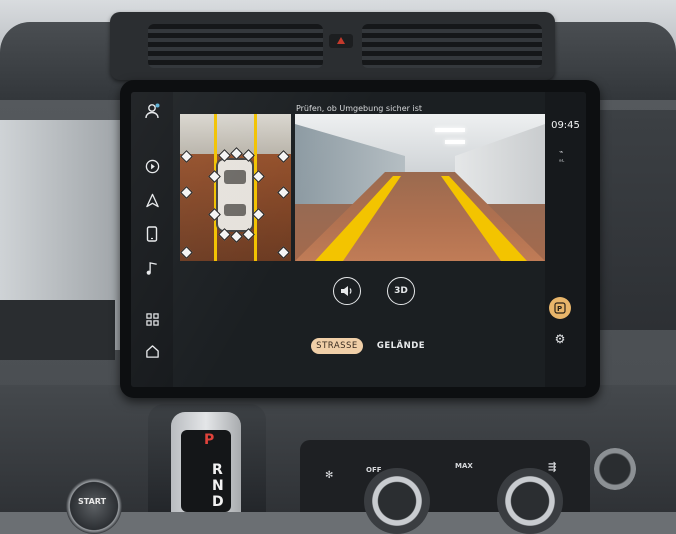 This screenshot has width=676, height=534. I want to click on parking-audio-button, so click(347, 291).